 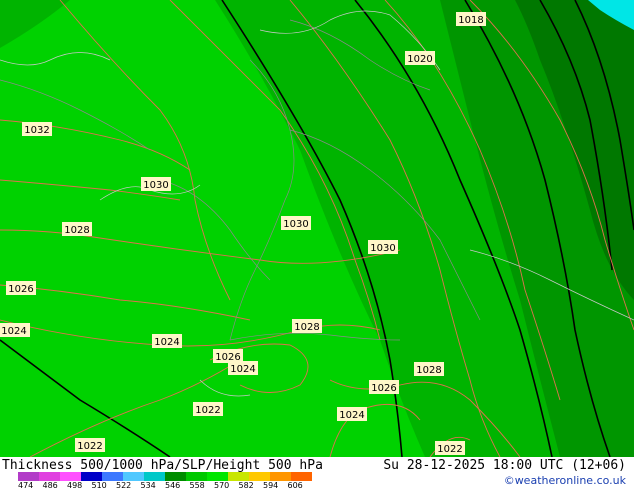 I want to click on color-scale-tick: 510, so click(x=99, y=485).